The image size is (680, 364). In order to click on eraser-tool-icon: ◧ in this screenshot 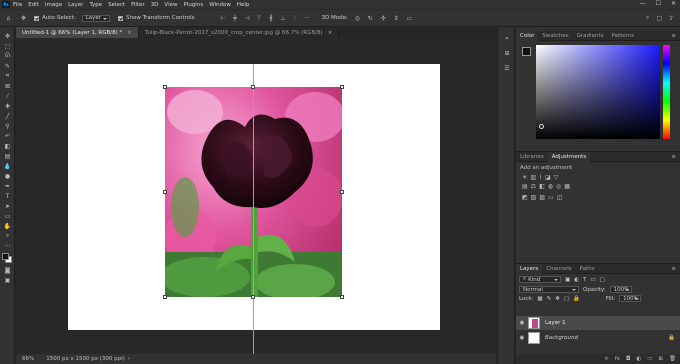, I will do `click(7, 146)`.